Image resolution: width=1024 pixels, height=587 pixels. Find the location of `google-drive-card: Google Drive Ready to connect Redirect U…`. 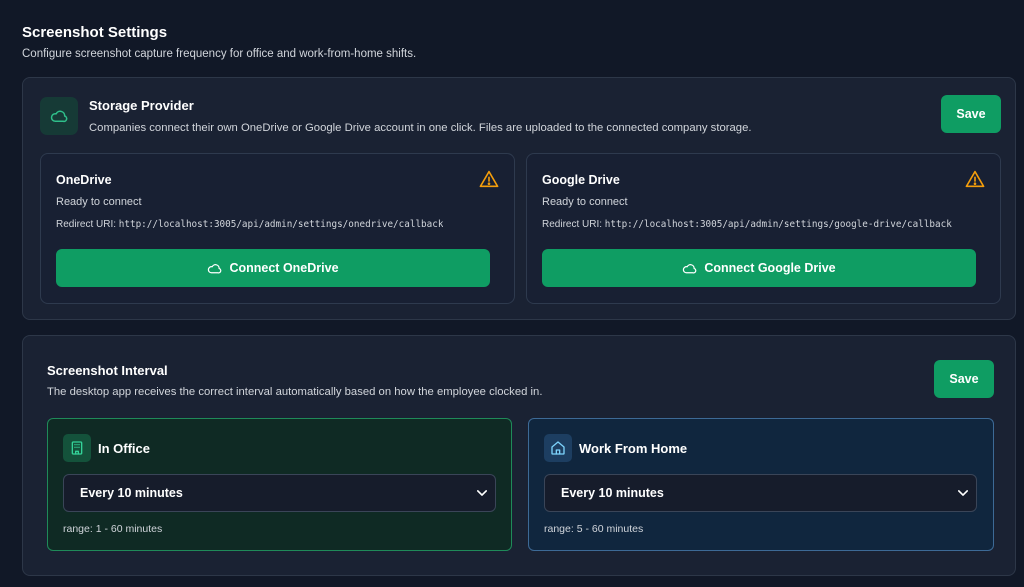

google-drive-card: Google Drive Ready to connect Redirect U… is located at coordinates (763, 228).